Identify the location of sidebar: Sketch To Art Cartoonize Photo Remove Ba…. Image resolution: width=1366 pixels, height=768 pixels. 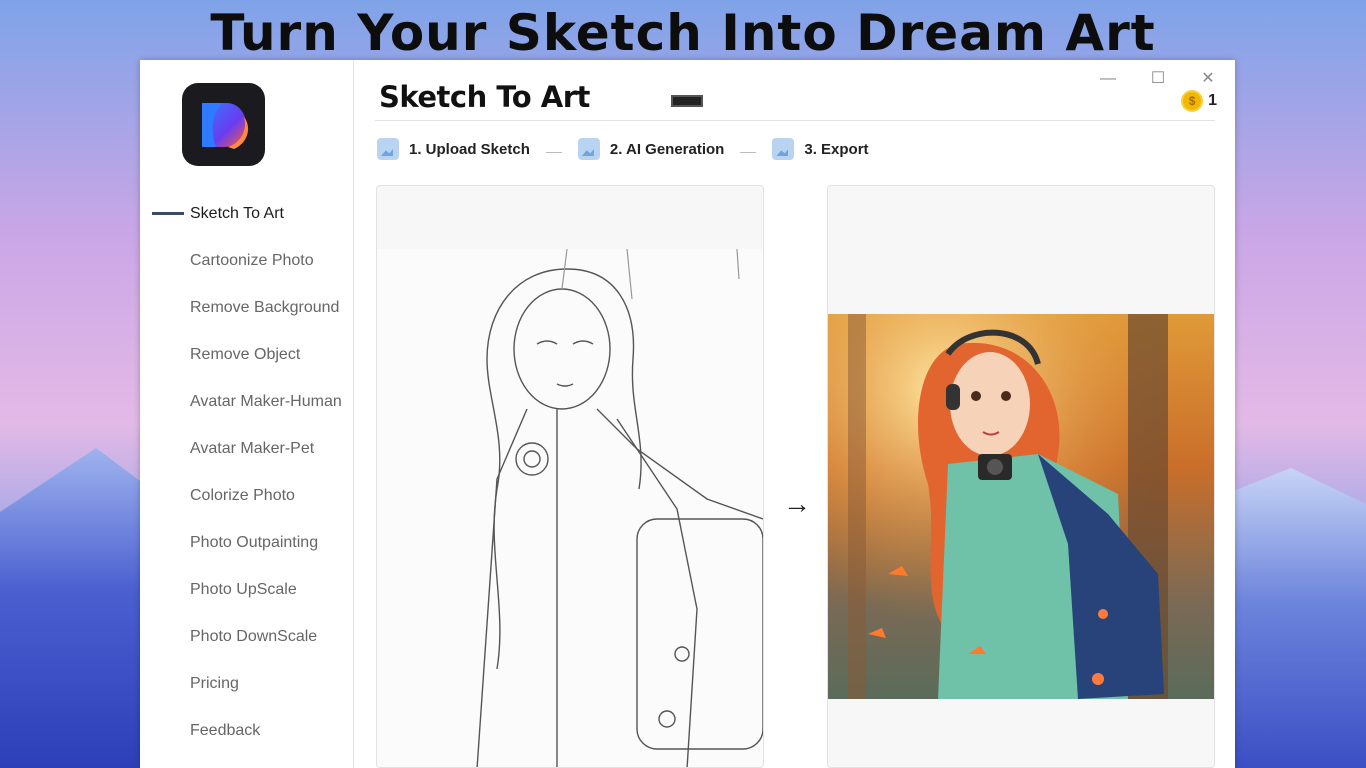
(247, 414).